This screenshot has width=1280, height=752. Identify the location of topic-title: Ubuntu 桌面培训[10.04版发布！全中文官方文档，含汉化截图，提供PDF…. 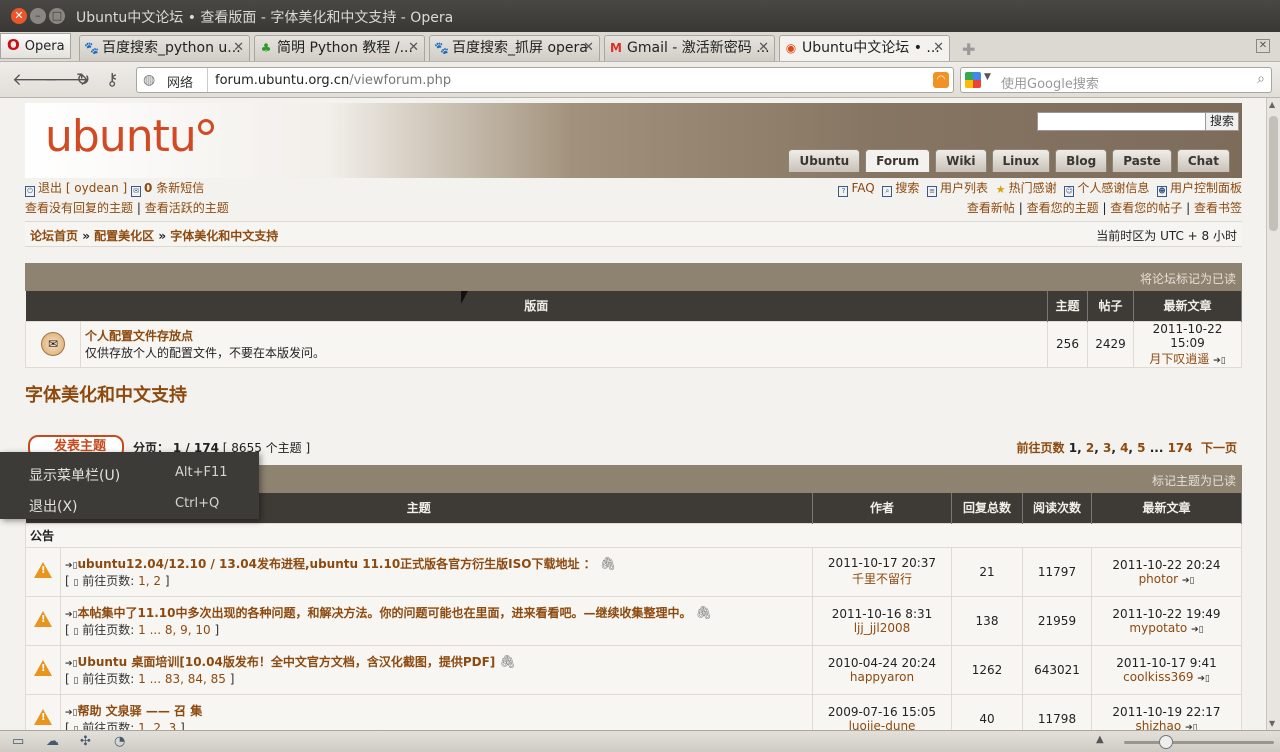
(287, 662).